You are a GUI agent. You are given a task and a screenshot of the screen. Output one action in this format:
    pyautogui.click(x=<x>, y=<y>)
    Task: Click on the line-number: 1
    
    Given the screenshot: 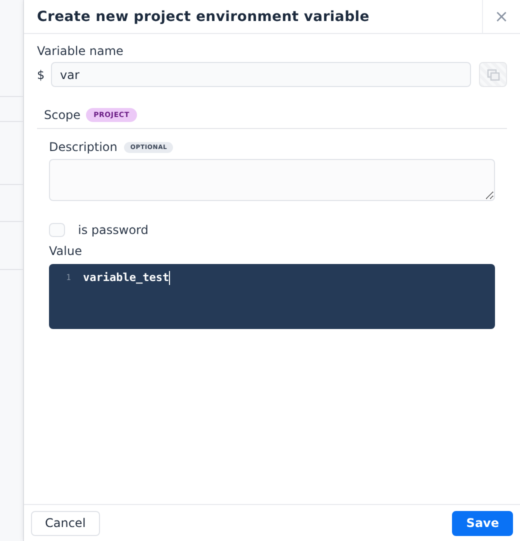 What is the action you would take?
    pyautogui.click(x=68, y=278)
    